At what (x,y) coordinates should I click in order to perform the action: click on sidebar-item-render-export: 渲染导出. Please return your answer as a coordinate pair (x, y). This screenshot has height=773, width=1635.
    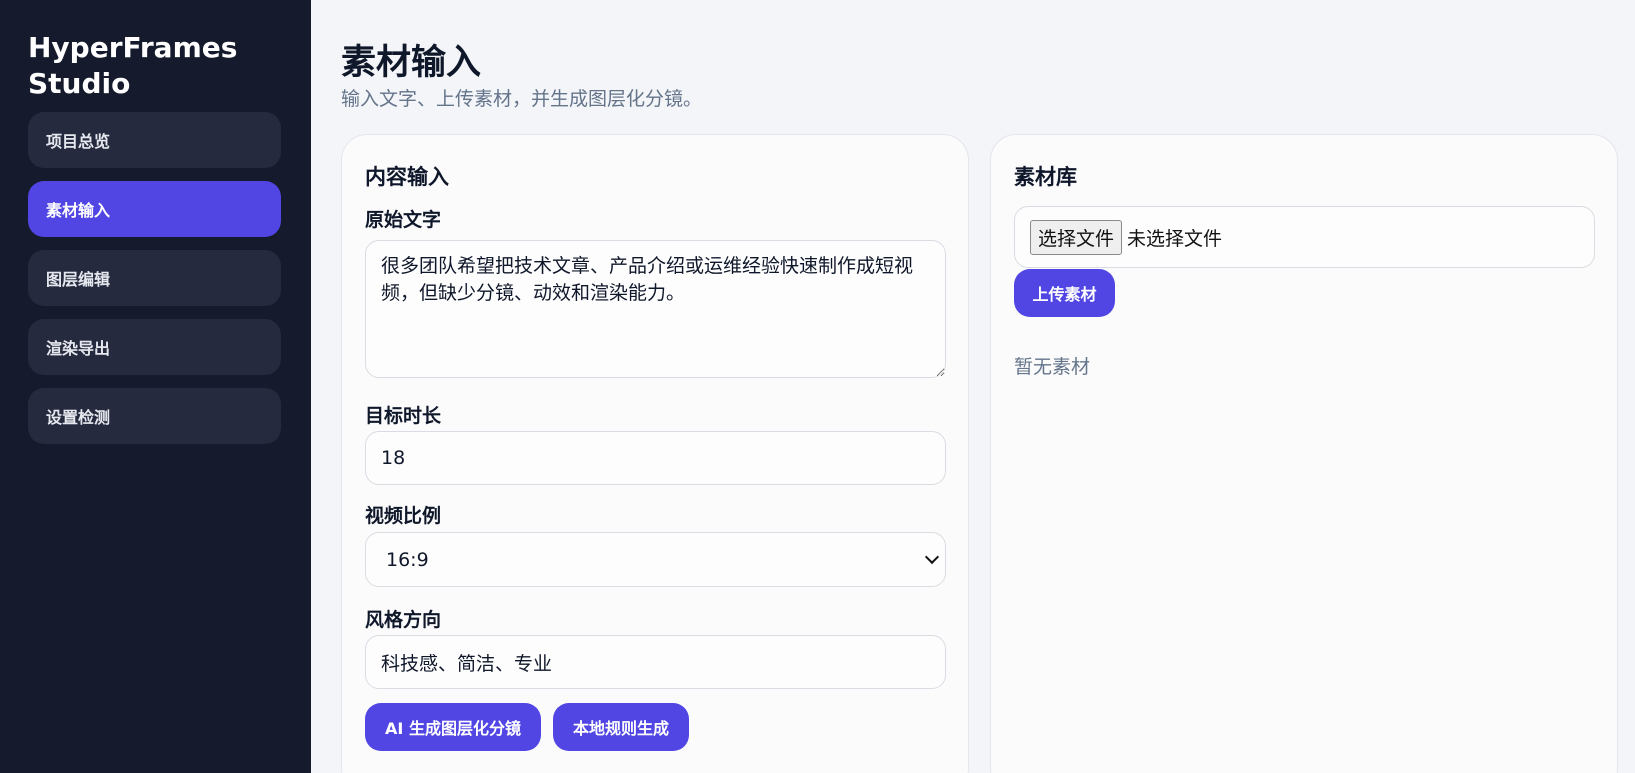
    Looking at the image, I should click on (154, 347).